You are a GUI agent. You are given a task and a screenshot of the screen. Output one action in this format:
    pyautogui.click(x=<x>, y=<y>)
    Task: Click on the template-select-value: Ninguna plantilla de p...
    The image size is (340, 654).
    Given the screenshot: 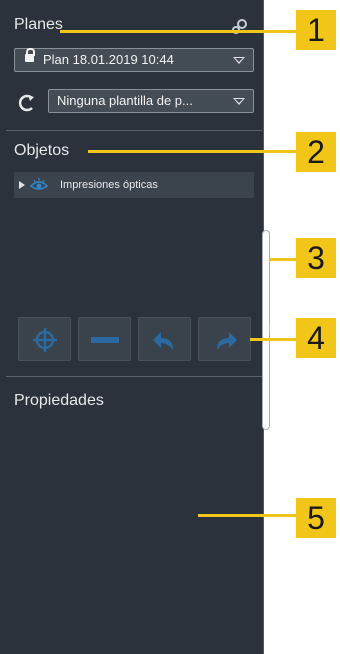 What is the action you would take?
    pyautogui.click(x=125, y=100)
    